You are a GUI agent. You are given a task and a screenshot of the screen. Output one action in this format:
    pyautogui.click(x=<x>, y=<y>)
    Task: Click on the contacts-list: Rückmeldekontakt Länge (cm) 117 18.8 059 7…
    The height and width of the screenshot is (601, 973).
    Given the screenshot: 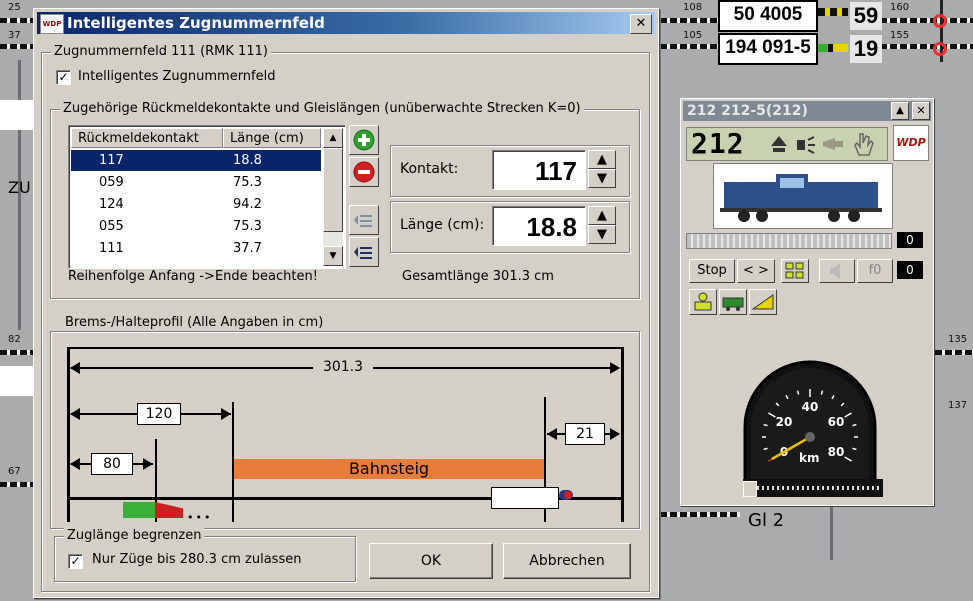 What is the action you would take?
    pyautogui.click(x=207, y=197)
    